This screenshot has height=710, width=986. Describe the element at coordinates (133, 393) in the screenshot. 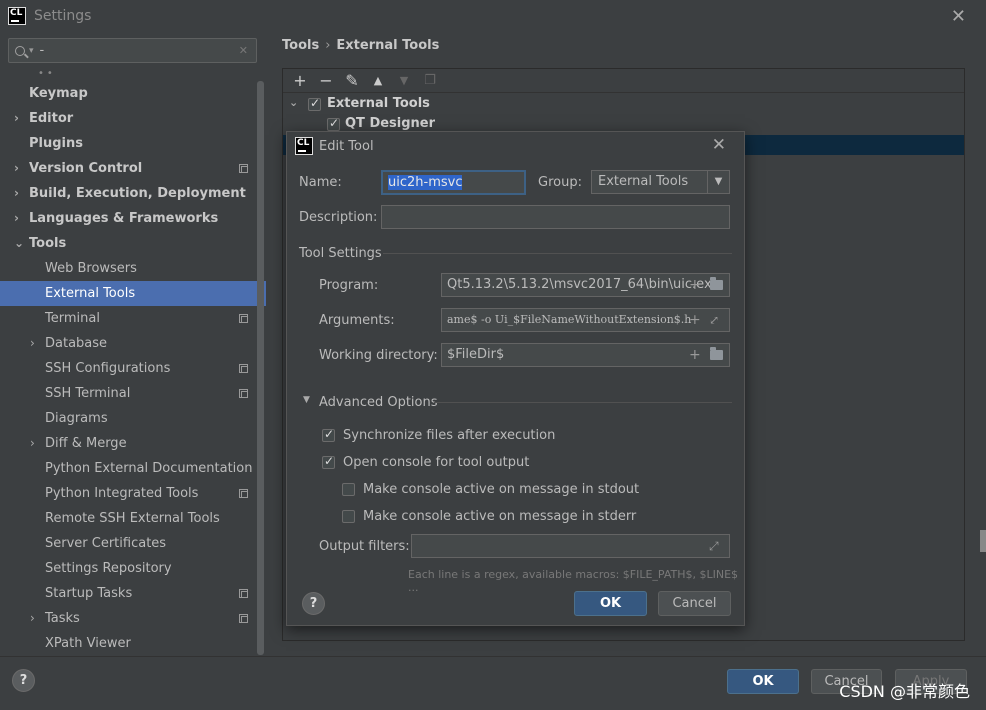

I see `sidebar-item-ssh-terminal: SSH Terminal` at that location.